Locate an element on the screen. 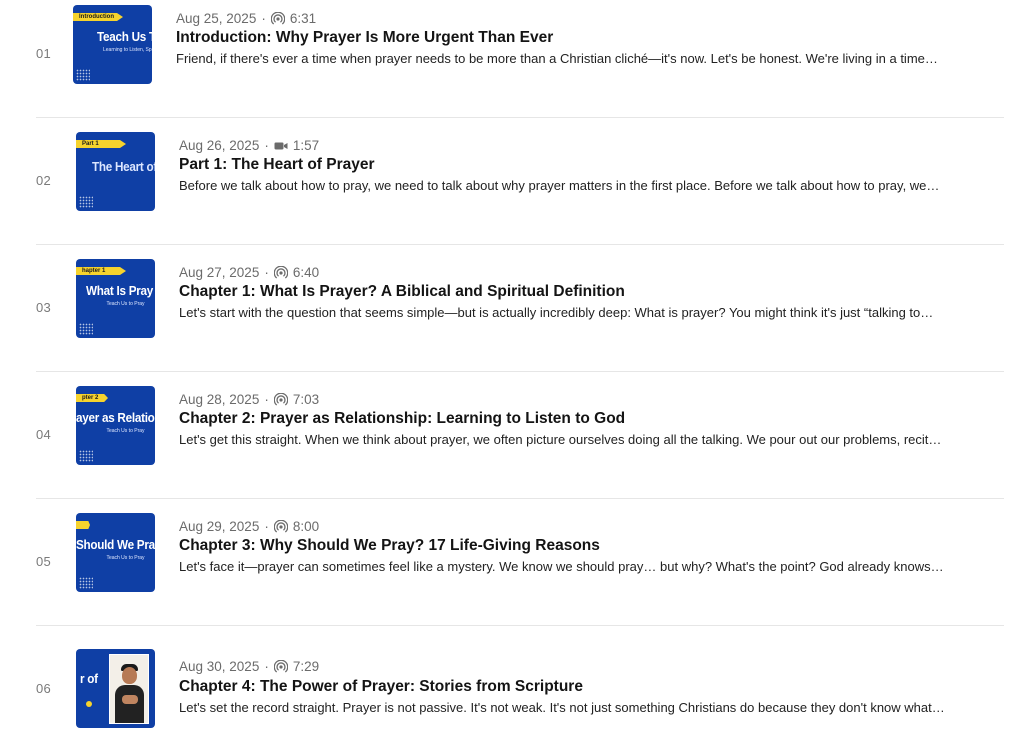 This screenshot has height=753, width=1023. yellow-dot-decoration is located at coordinates (89, 704).